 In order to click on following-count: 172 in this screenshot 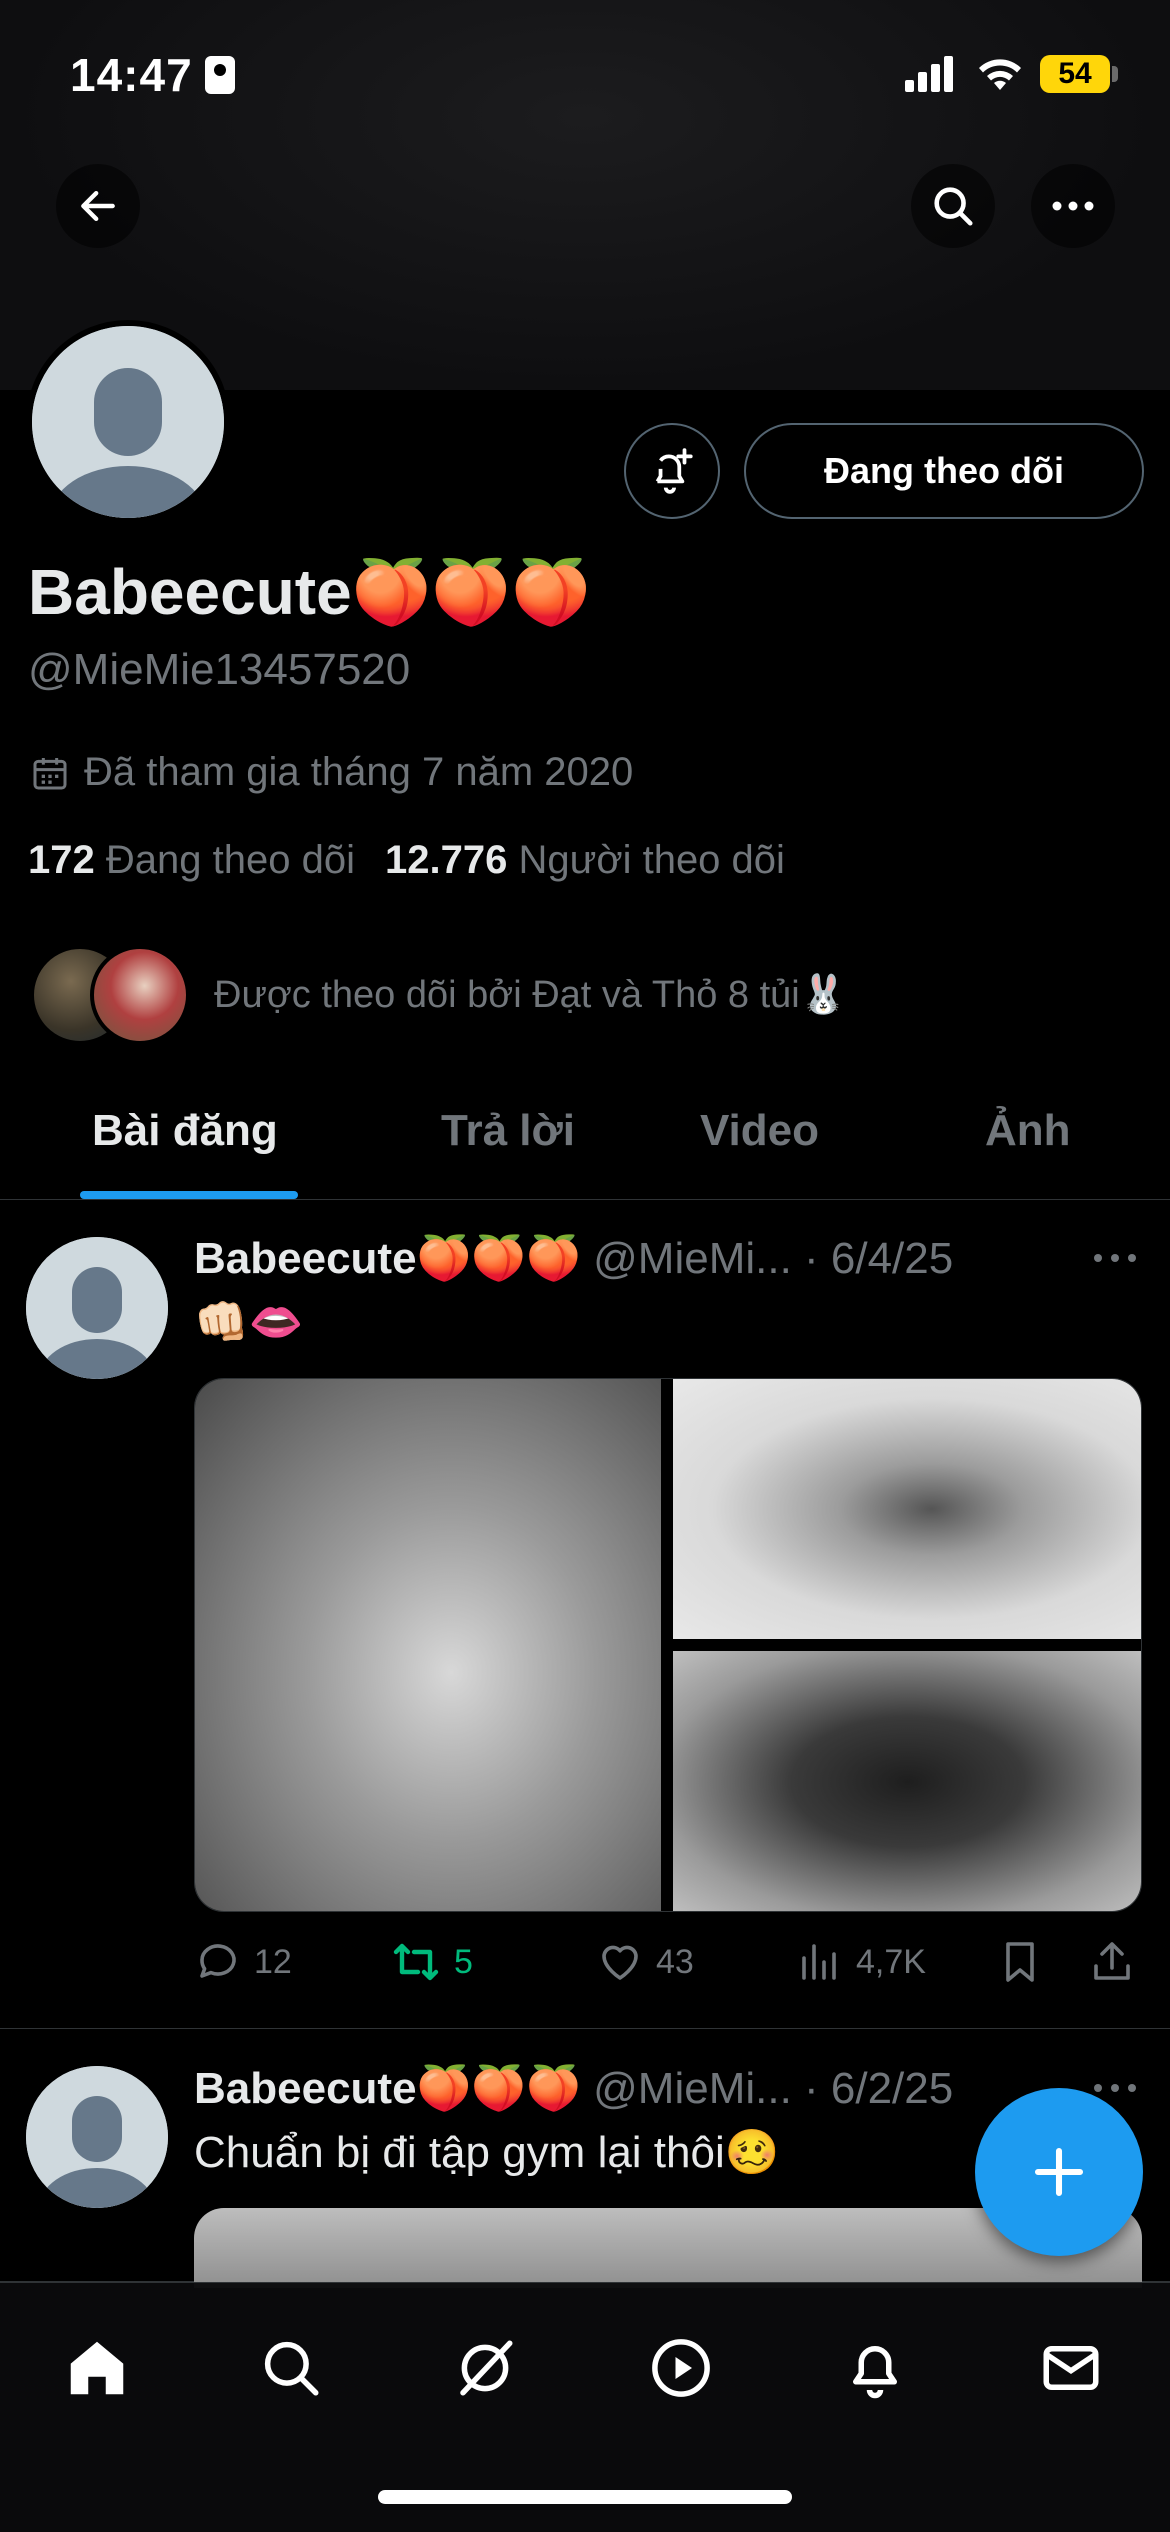, I will do `click(61, 860)`.